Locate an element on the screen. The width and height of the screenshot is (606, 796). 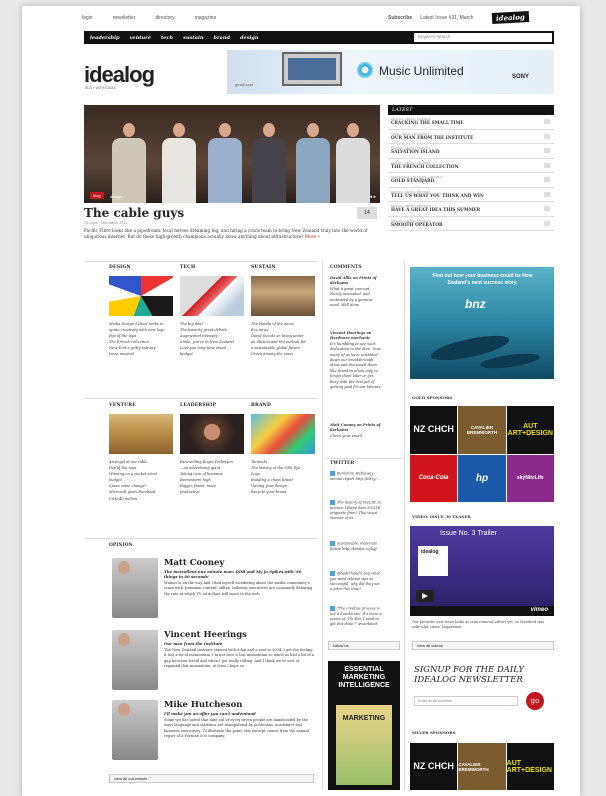
brand-thumbnail is located at coordinates (283, 434).